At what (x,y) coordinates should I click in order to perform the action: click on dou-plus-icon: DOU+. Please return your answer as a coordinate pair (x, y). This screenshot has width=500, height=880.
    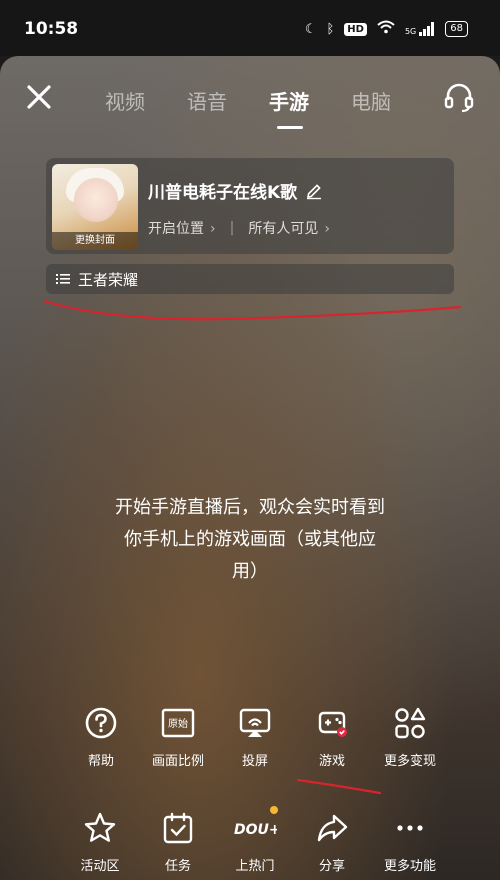
    Looking at the image, I should click on (255, 830).